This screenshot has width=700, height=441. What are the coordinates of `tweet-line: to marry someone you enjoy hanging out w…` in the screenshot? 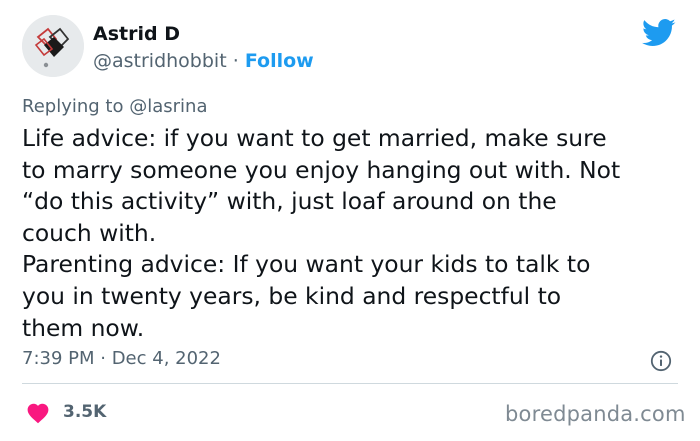 It's located at (321, 169).